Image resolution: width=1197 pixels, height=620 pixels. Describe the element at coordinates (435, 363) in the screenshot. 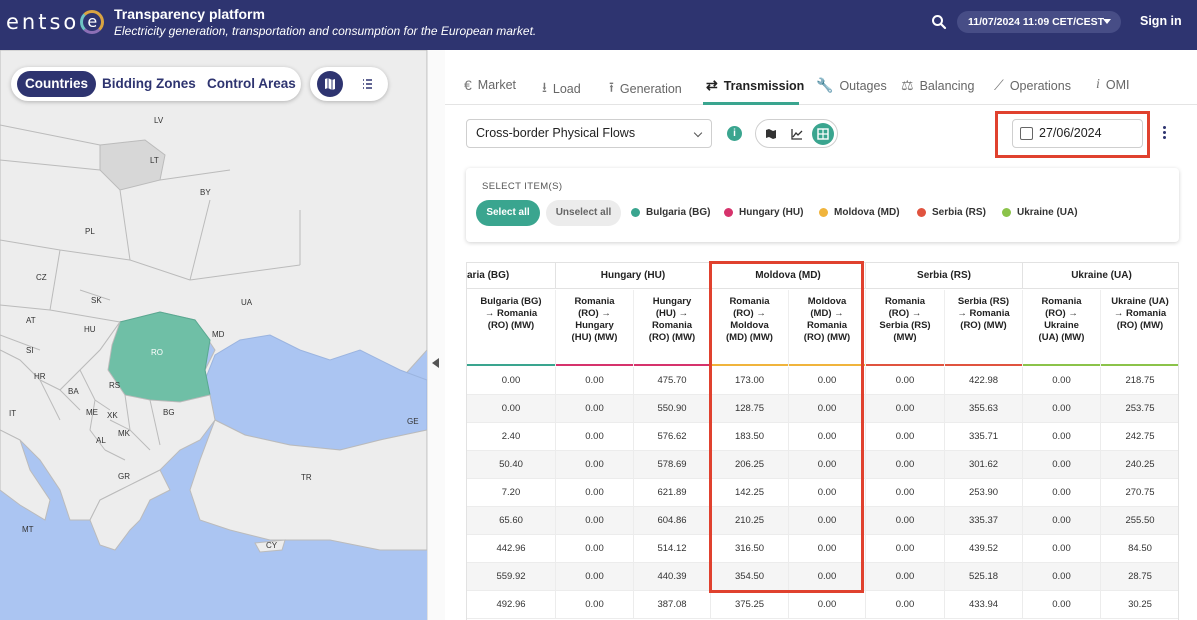

I see `collapse-left-icon` at that location.